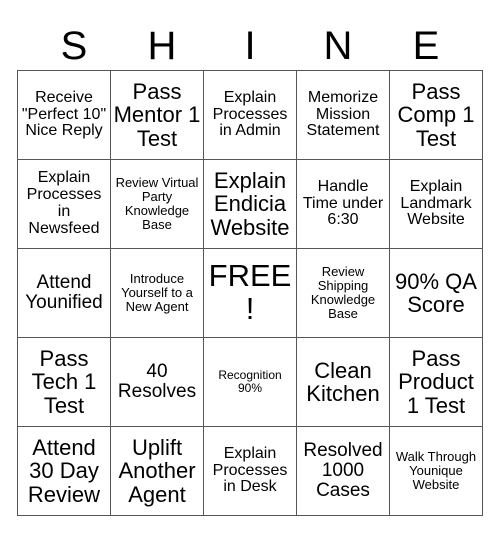  I want to click on bingo-cell: Explain Landmark Website, so click(436, 204).